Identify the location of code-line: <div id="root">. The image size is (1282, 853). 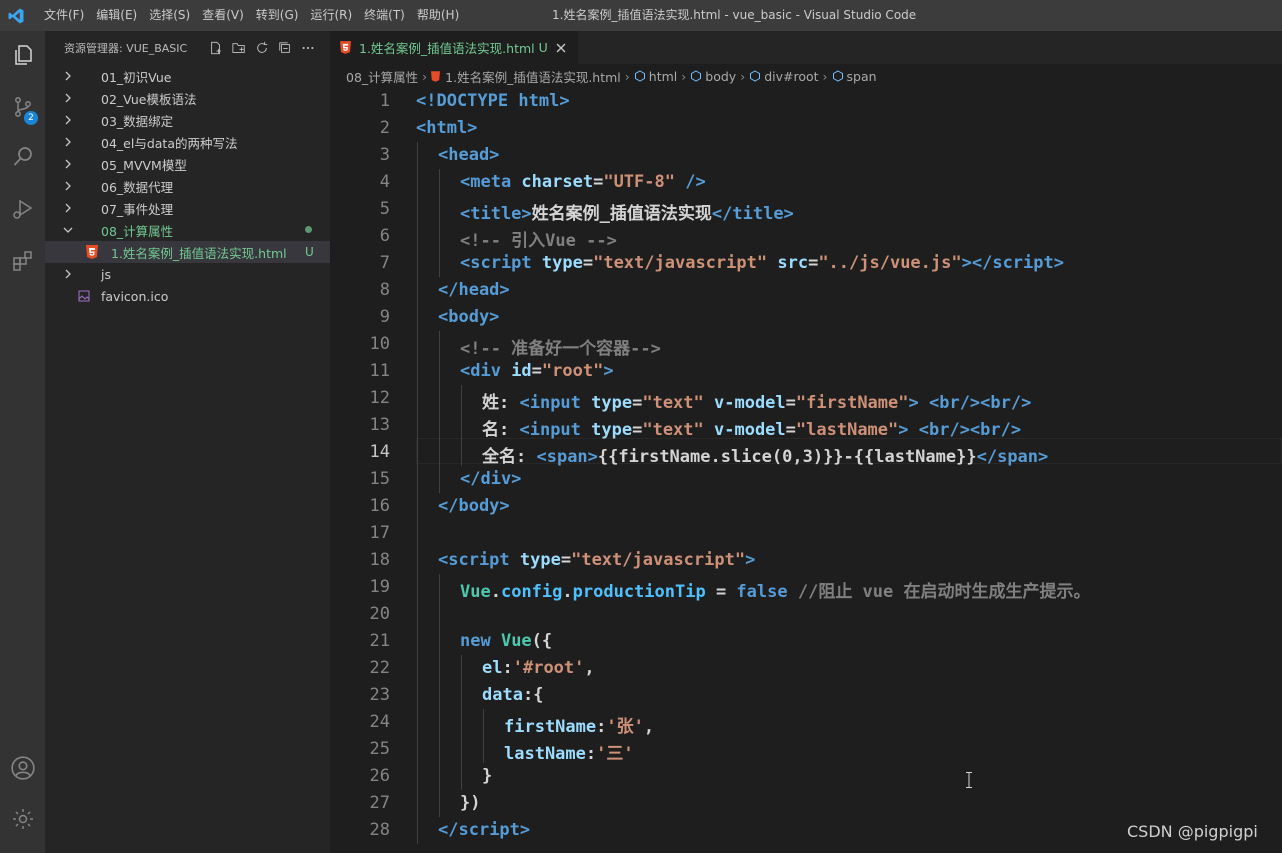
(537, 371).